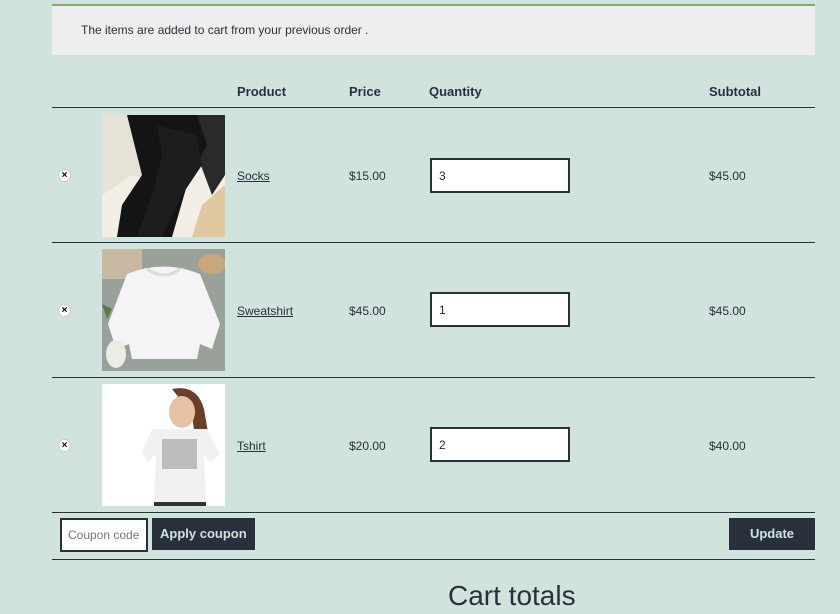 The width and height of the screenshot is (840, 614). Describe the element at coordinates (455, 91) in the screenshot. I see `header-quantity: Quantity` at that location.